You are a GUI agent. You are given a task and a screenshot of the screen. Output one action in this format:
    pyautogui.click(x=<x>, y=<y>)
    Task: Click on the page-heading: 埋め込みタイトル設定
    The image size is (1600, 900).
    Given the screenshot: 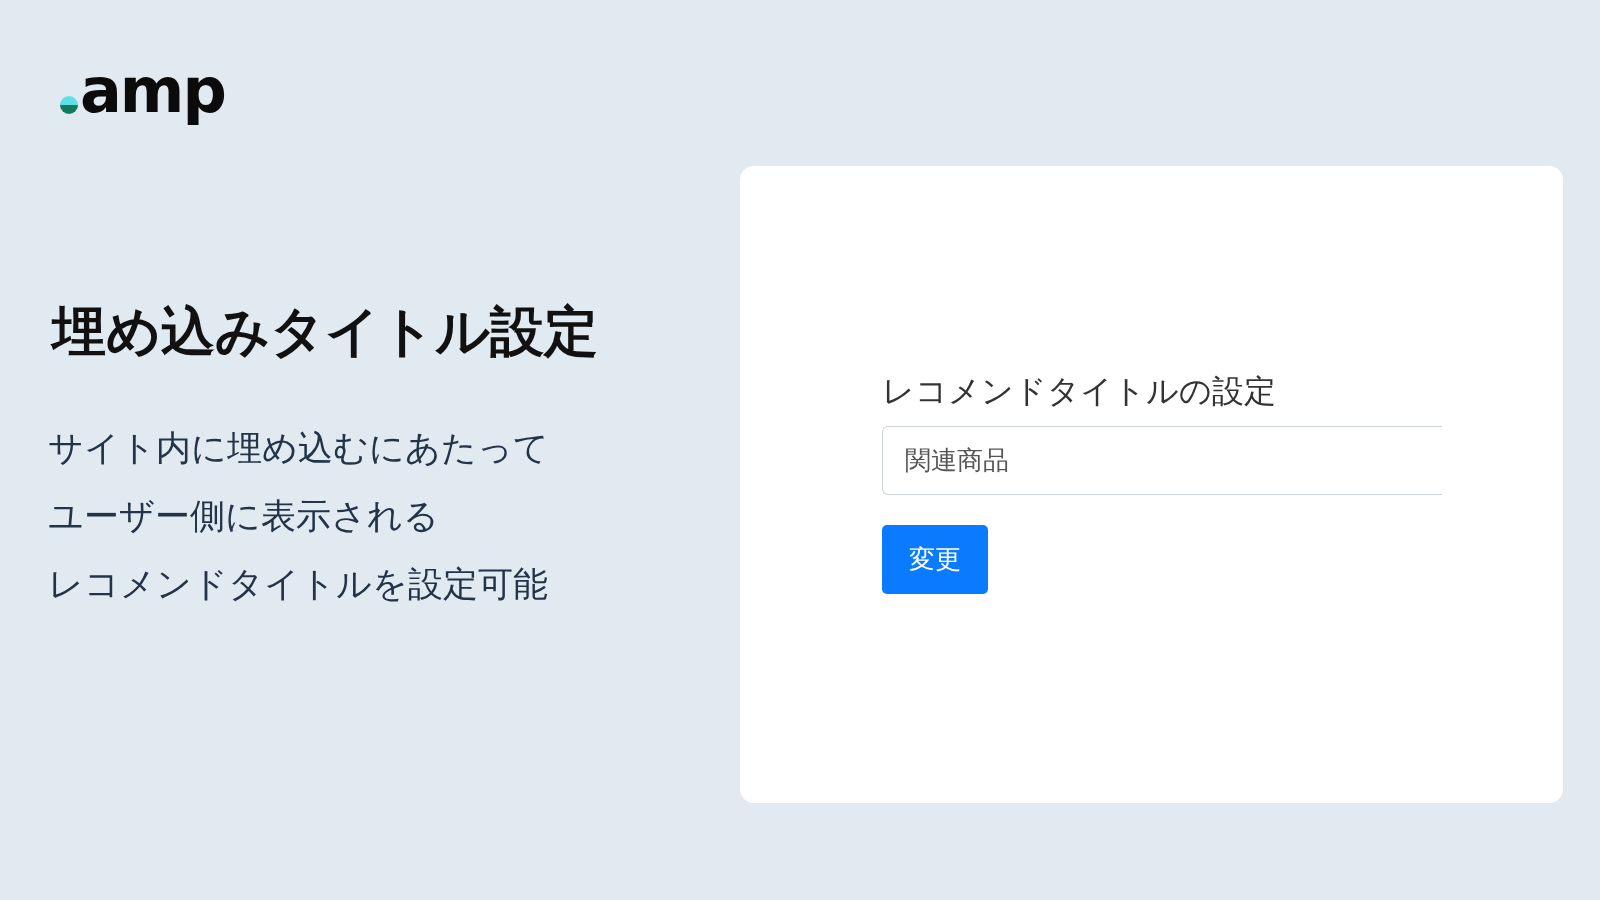 What is the action you would take?
    pyautogui.click(x=325, y=332)
    